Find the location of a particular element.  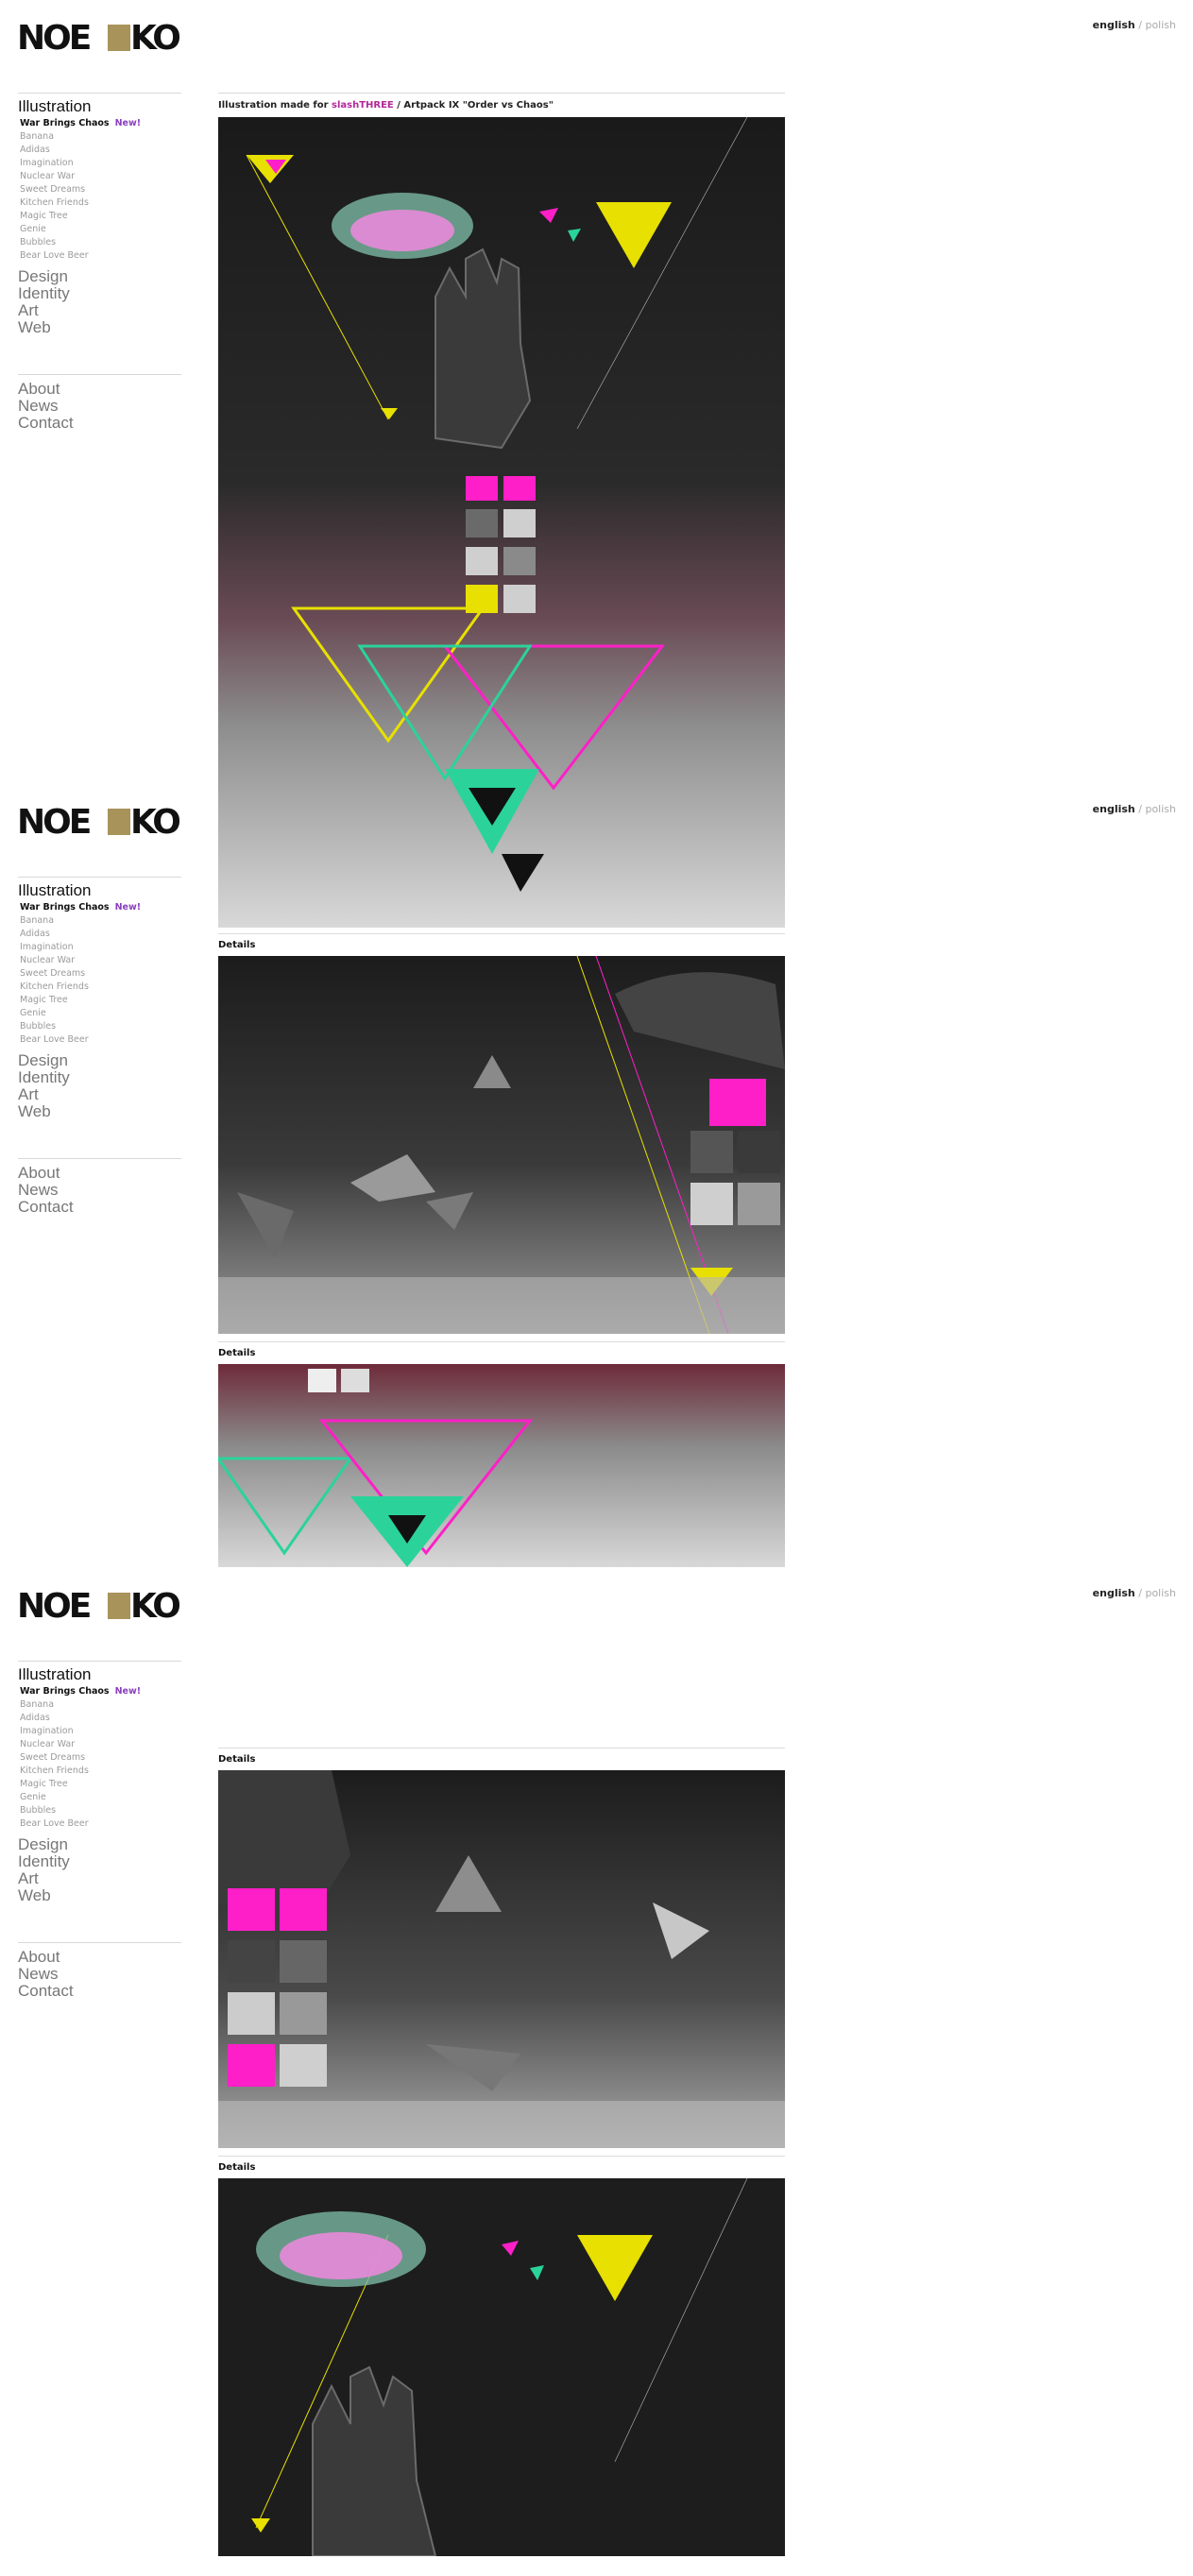

caption-link: slashTHREE is located at coordinates (363, 105).